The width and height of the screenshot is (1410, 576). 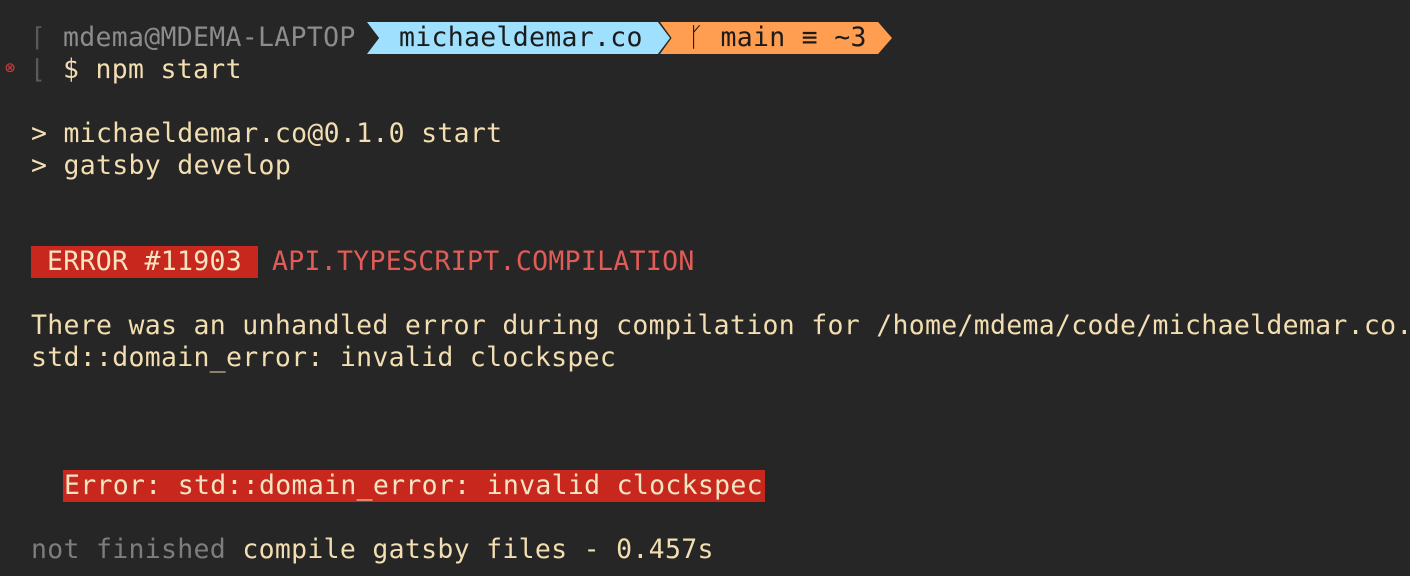 I want to click on prompt-directory-segment: michaeldemar.co, so click(x=518, y=38).